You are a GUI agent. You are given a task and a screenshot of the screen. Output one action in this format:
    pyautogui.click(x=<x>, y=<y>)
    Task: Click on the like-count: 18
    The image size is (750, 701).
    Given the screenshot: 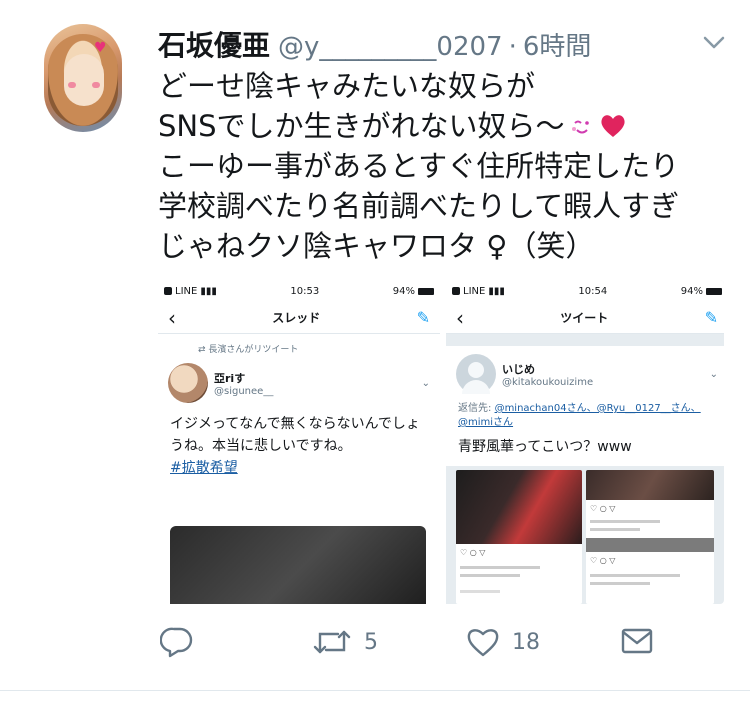 What is the action you would take?
    pyautogui.click(x=526, y=642)
    